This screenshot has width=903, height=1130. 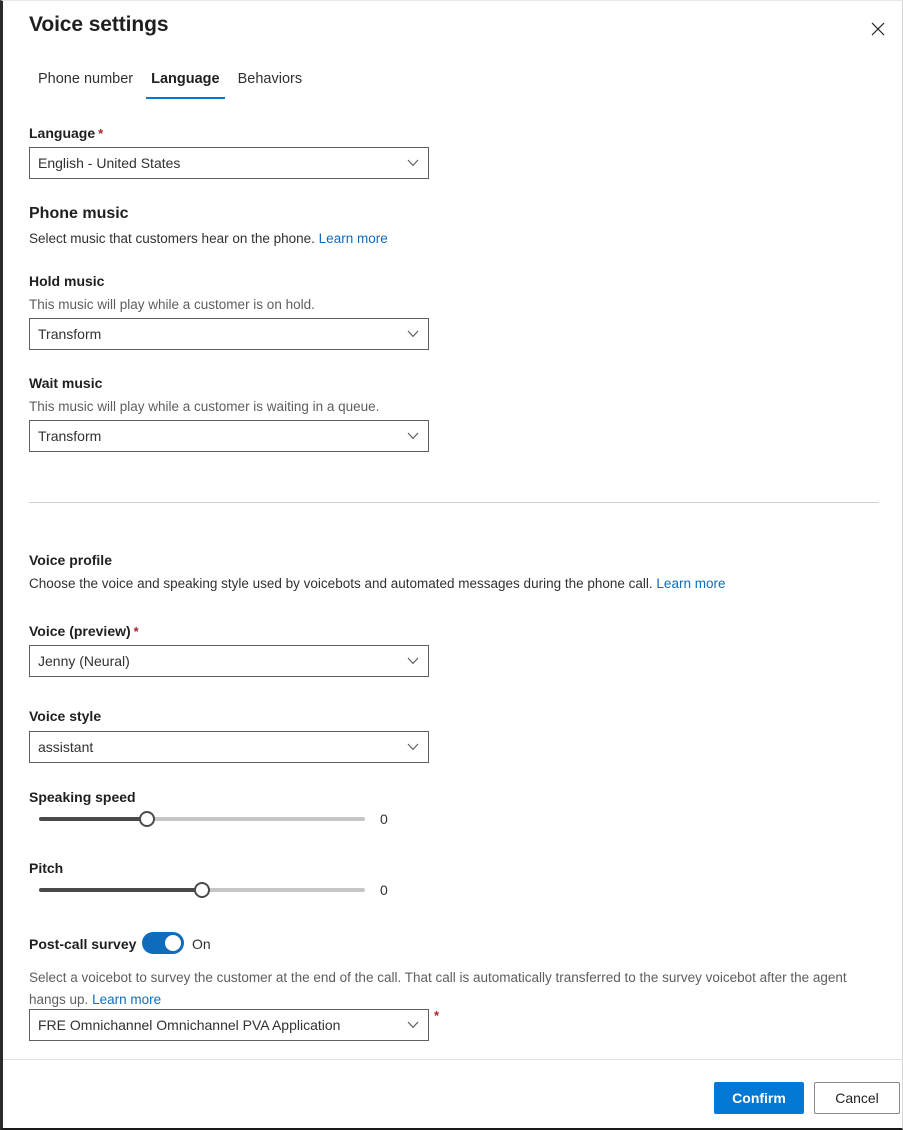 I want to click on voice-style-dropdown: assistant, so click(x=229, y=747).